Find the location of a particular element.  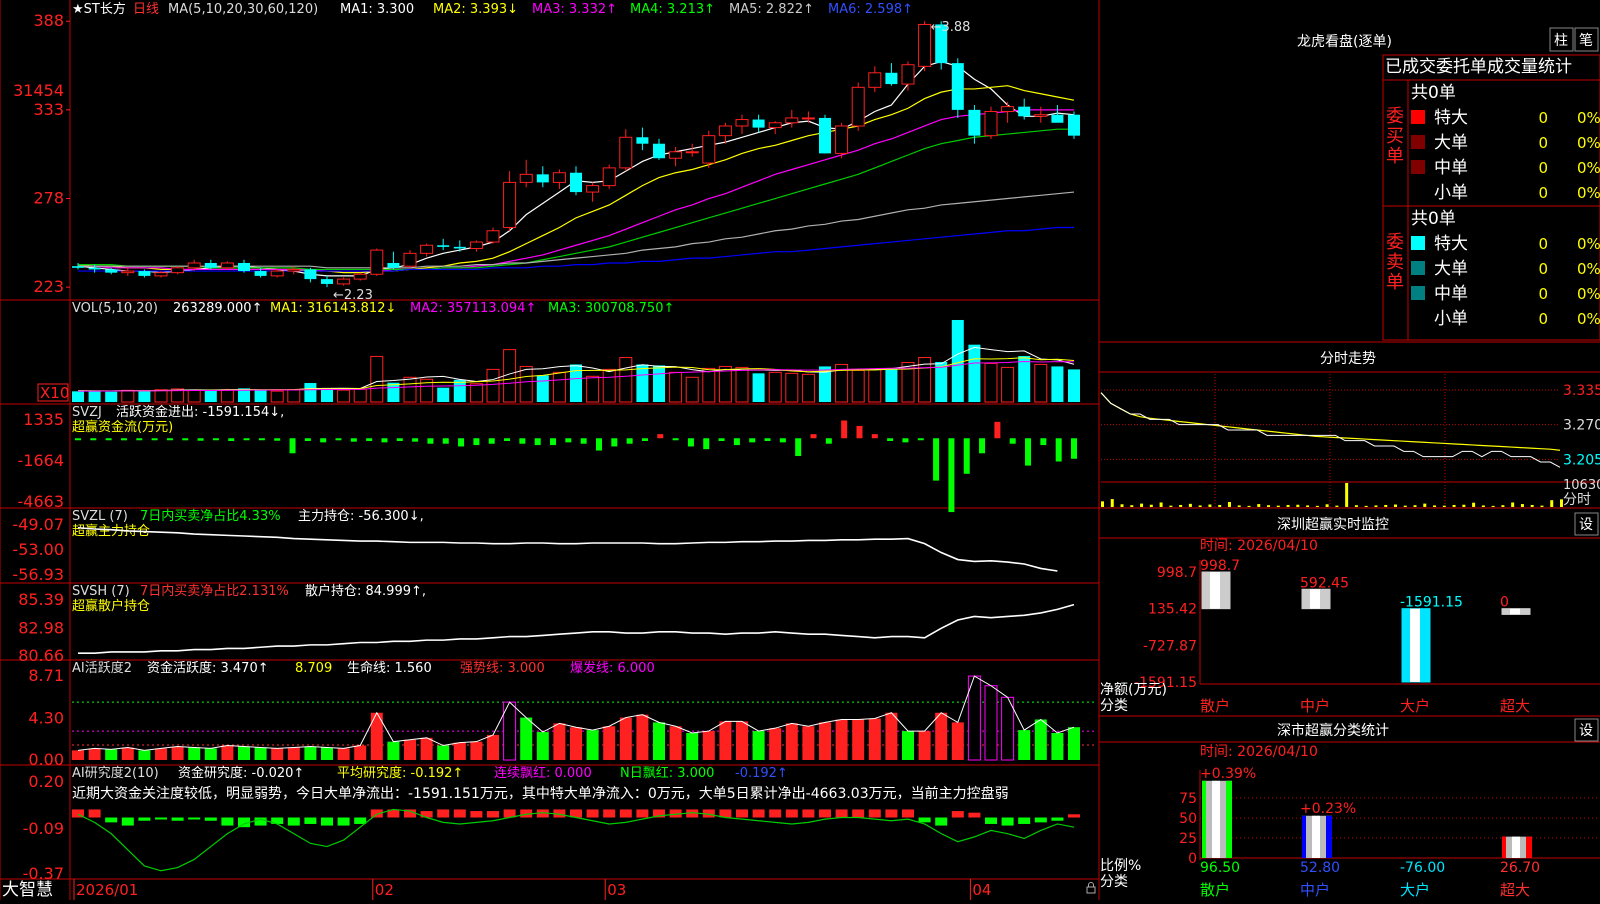

svsh-chart is located at coordinates (576, 628).